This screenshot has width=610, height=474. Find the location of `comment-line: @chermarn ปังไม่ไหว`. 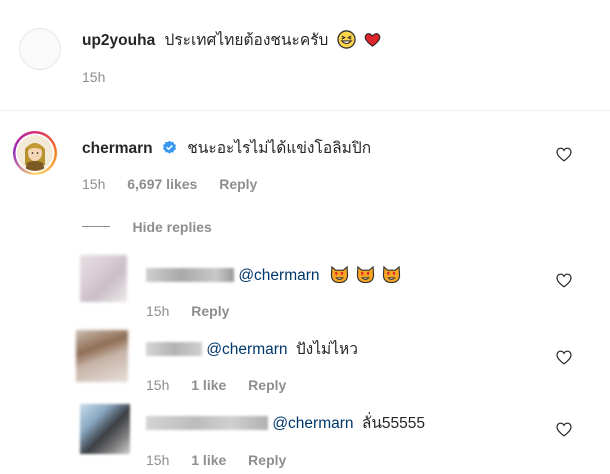

comment-line: @chermarn ปังไม่ไหว is located at coordinates (252, 350).